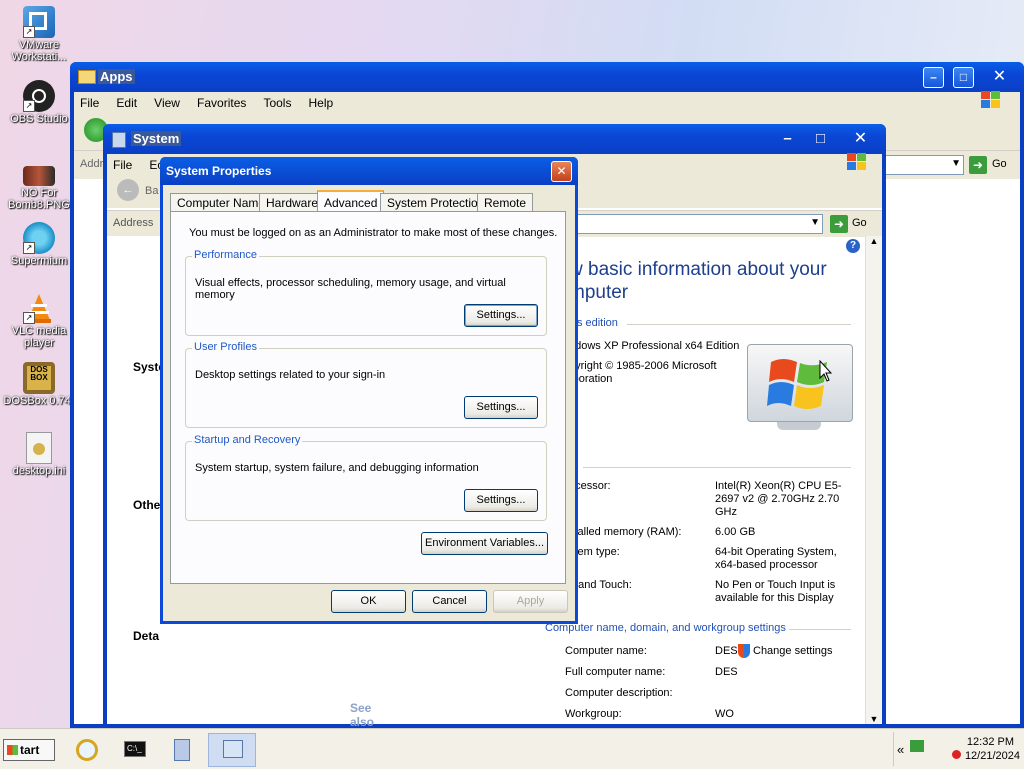 Image resolution: width=1024 pixels, height=769 pixels. I want to click on dialog-title: System Properties, so click(219, 171).